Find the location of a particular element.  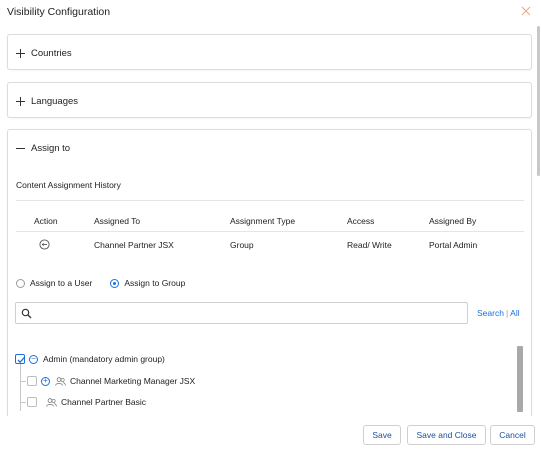

cell-assigned-by: Portal Admin is located at coordinates (453, 245).